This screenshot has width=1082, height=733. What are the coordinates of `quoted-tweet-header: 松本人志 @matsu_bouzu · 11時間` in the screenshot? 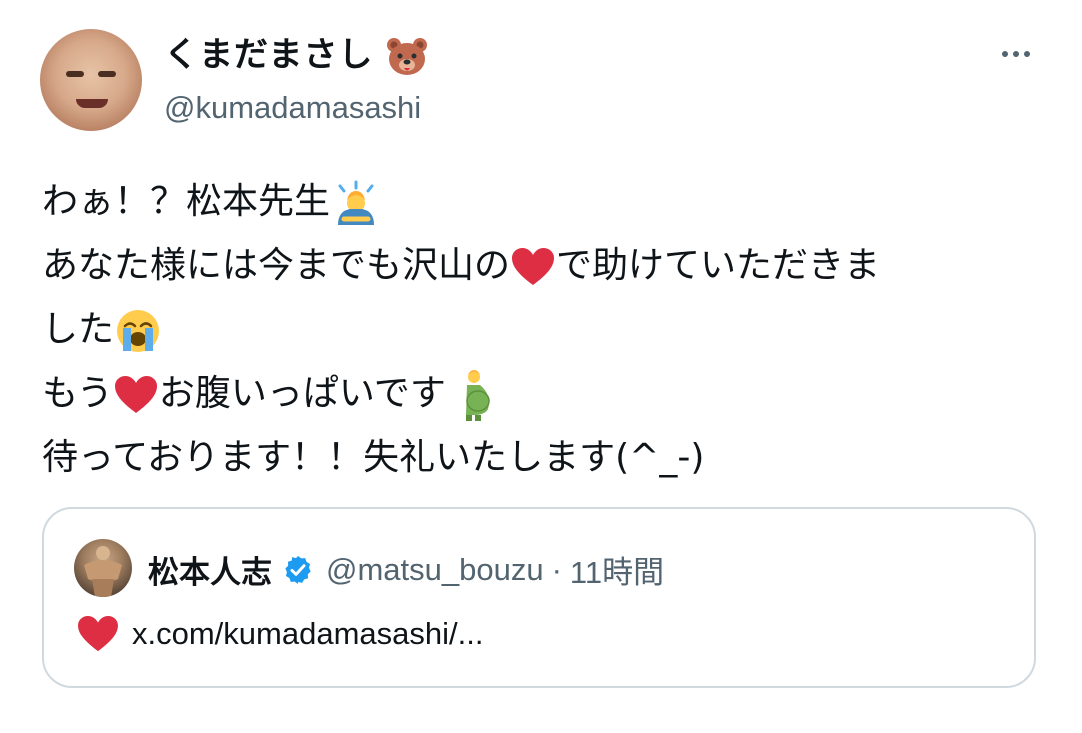 It's located at (406, 569).